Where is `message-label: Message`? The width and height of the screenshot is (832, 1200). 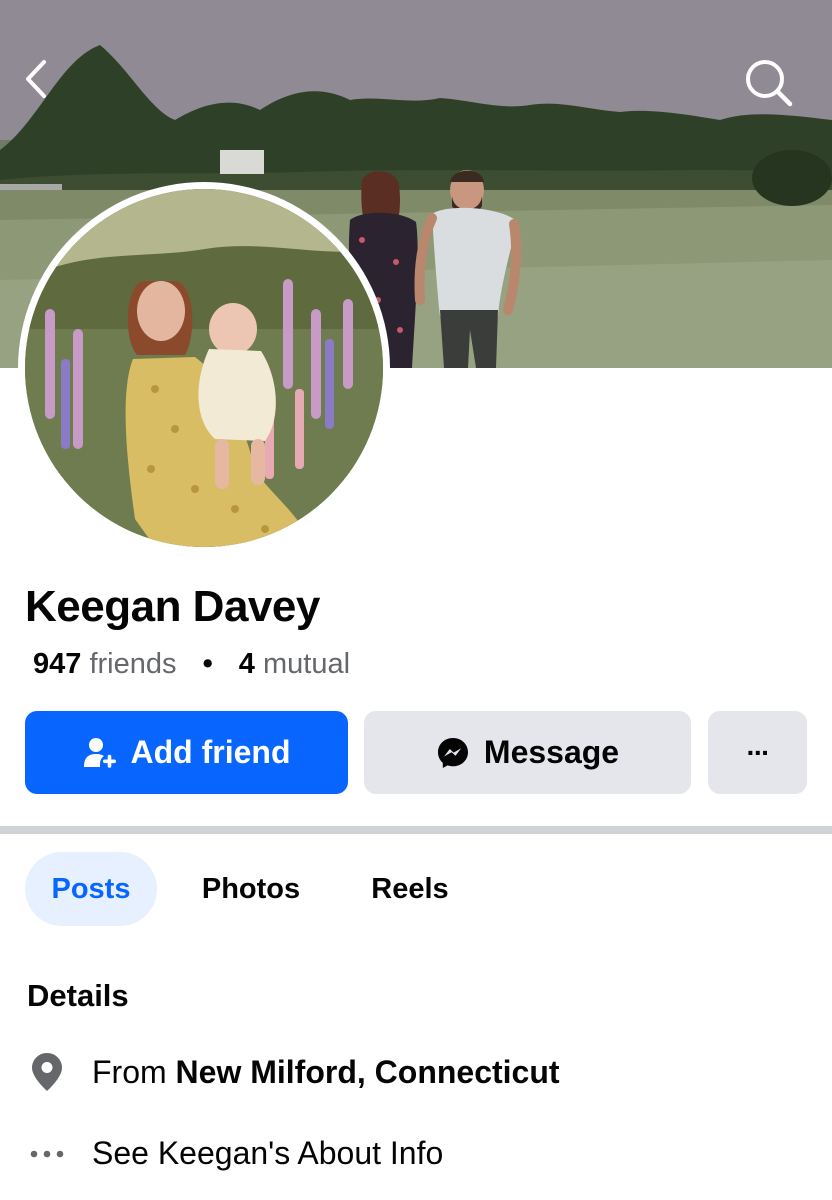 message-label: Message is located at coordinates (551, 752).